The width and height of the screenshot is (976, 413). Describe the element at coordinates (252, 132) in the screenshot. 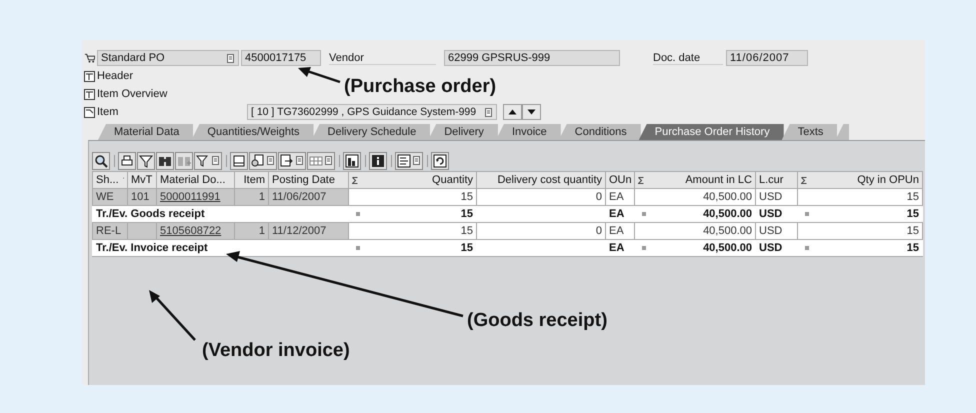

I see `tab: Quantities/Weights` at that location.